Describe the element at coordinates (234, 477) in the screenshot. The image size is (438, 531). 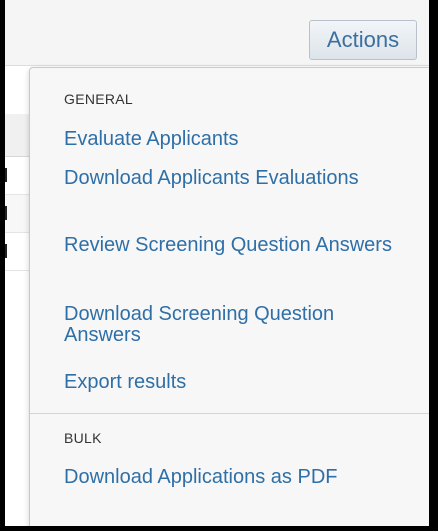
I see `menu-item-download-applications-as-pdf: Download Applications as PDF` at that location.